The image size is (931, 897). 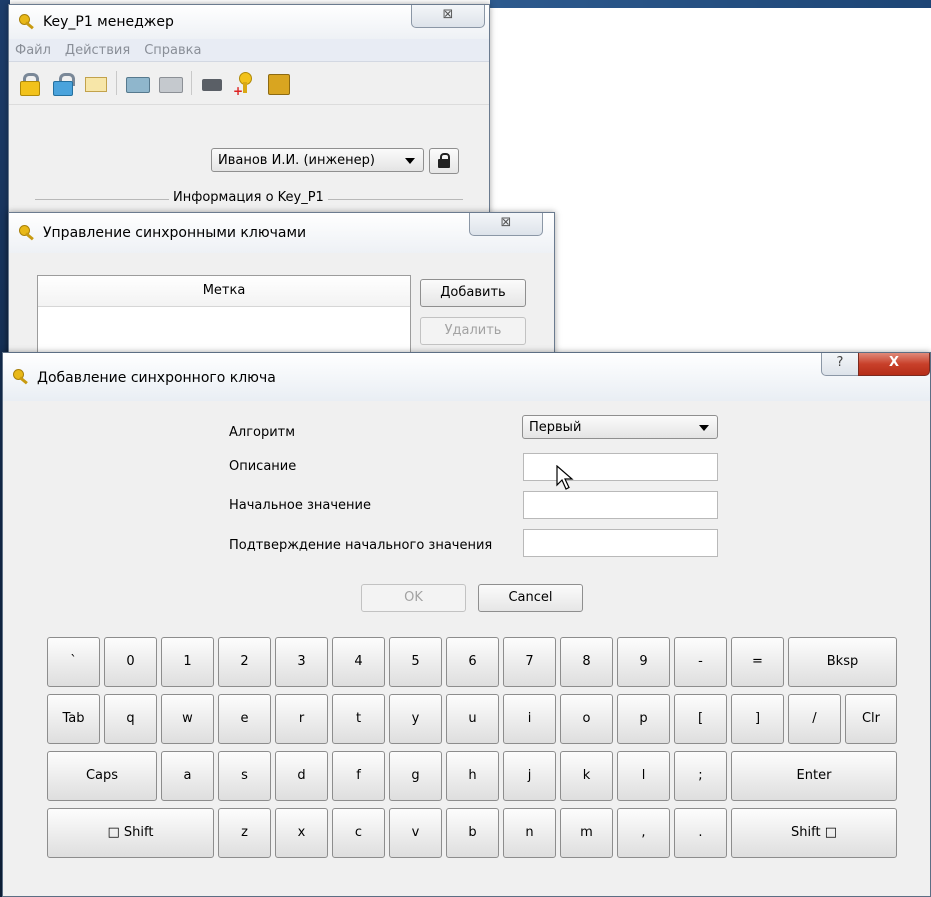 What do you see at coordinates (245, 84) in the screenshot?
I see `key-add-icon: +` at bounding box center [245, 84].